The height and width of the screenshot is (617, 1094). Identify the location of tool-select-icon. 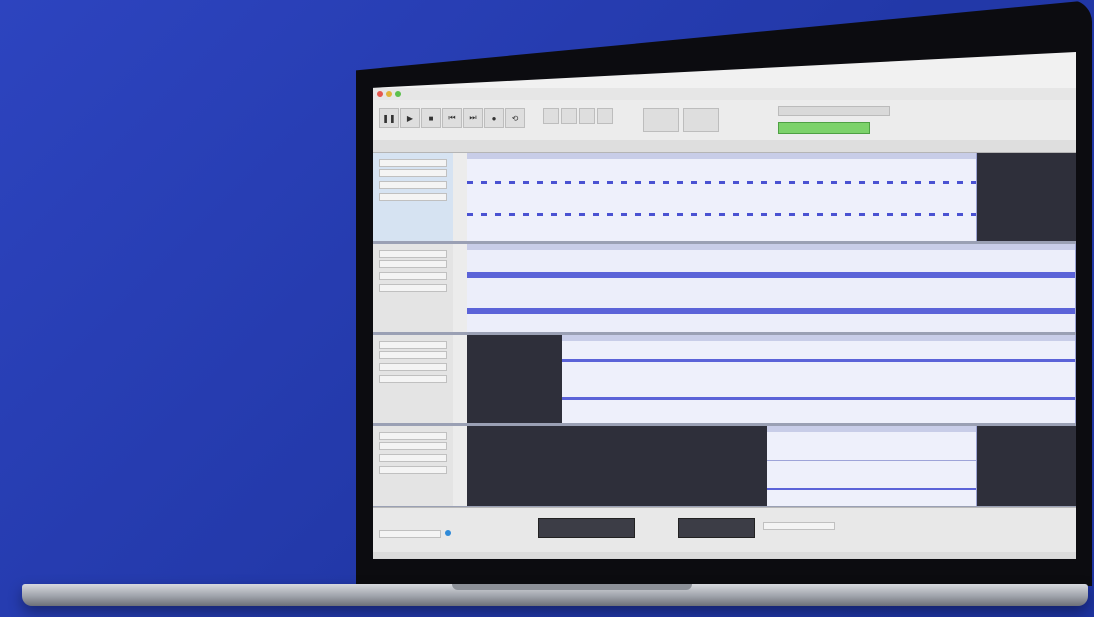
(551, 116).